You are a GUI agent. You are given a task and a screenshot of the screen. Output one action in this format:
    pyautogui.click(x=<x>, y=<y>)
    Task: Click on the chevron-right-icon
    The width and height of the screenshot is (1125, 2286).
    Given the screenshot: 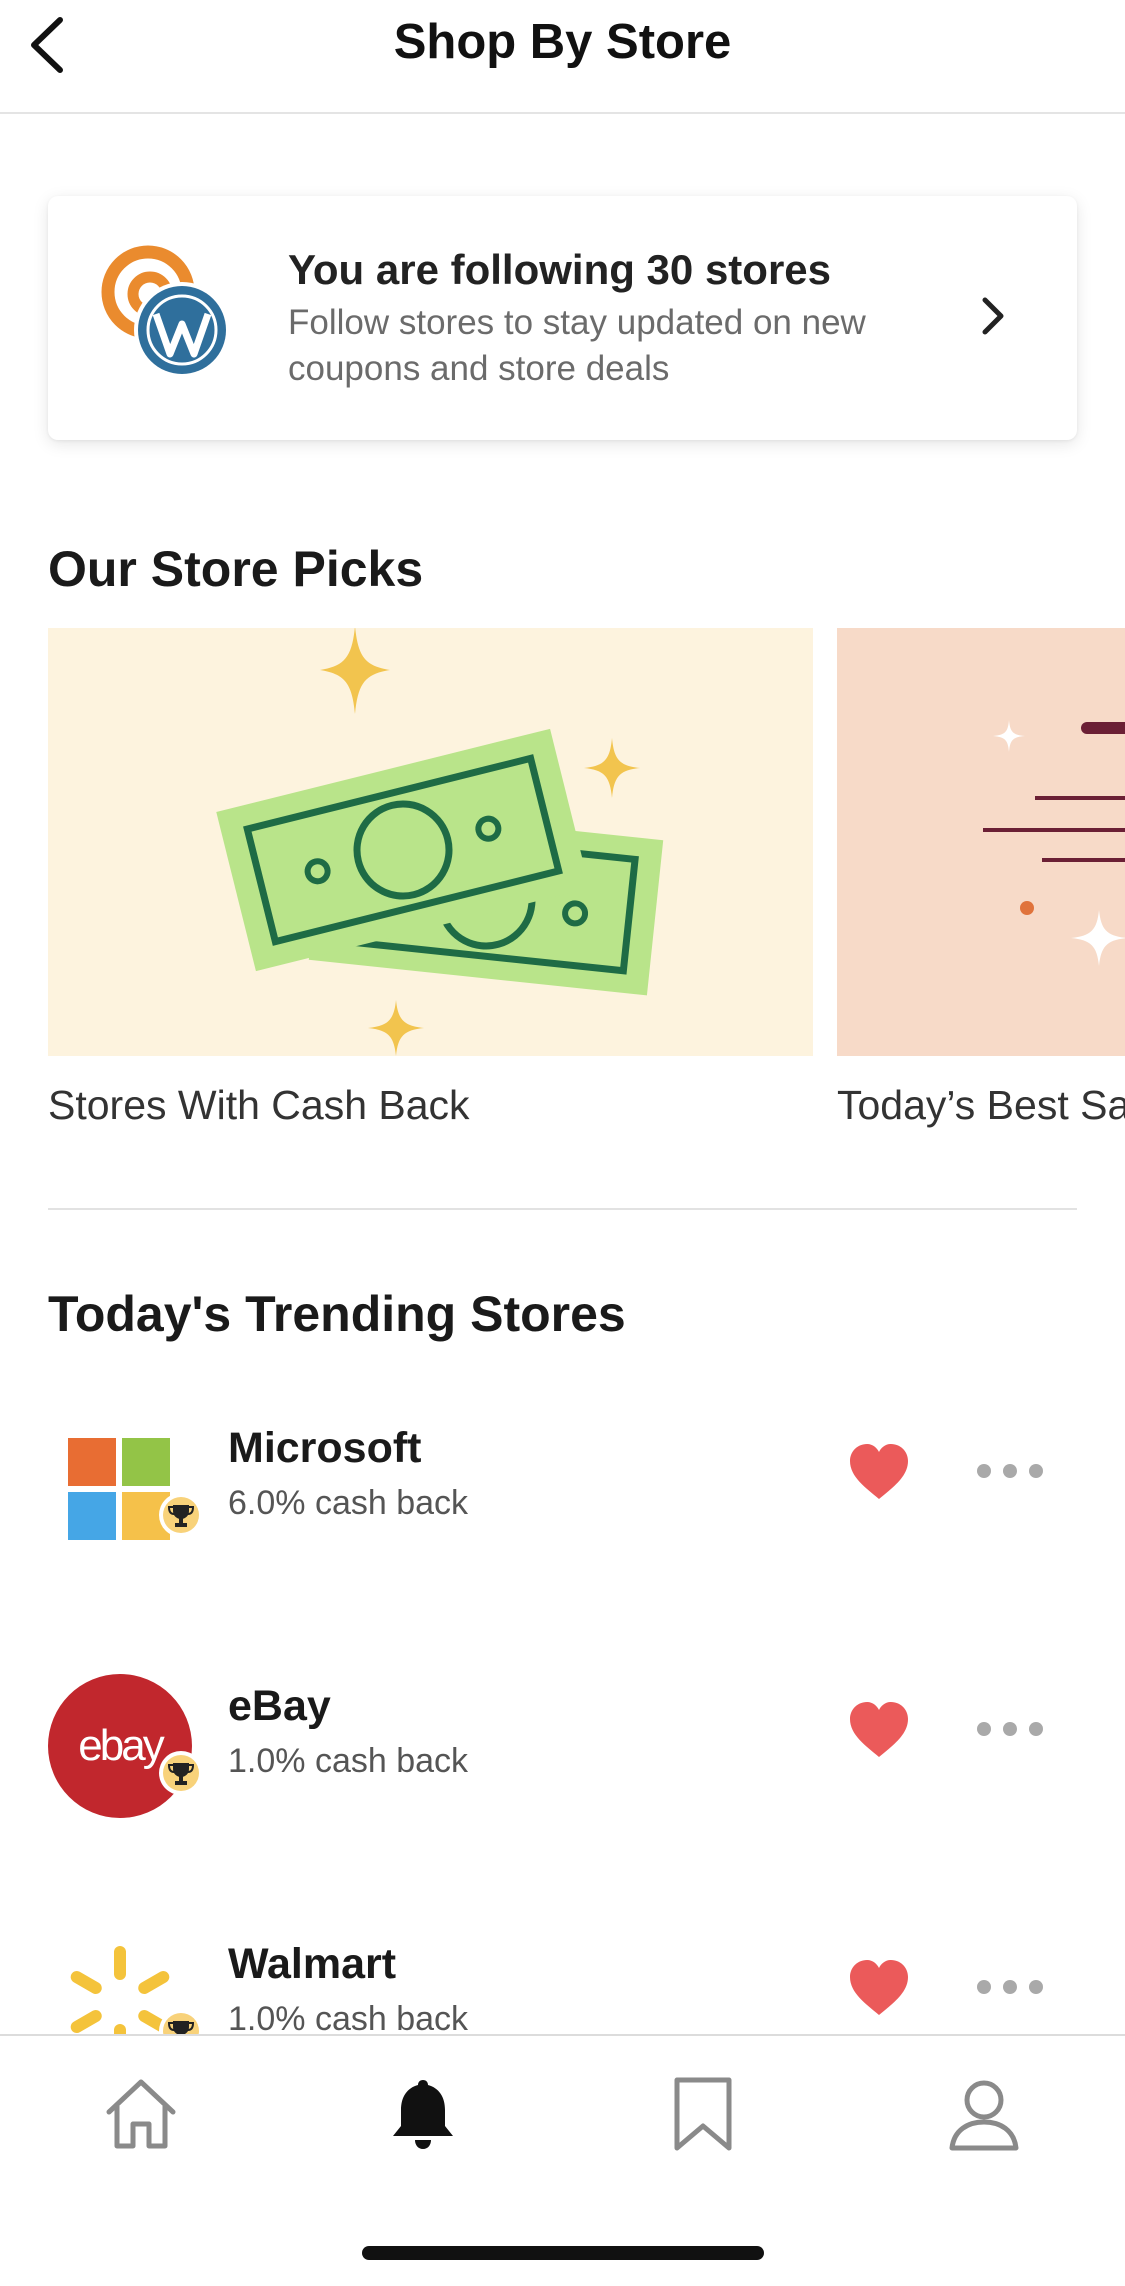 What is the action you would take?
    pyautogui.click(x=993, y=316)
    